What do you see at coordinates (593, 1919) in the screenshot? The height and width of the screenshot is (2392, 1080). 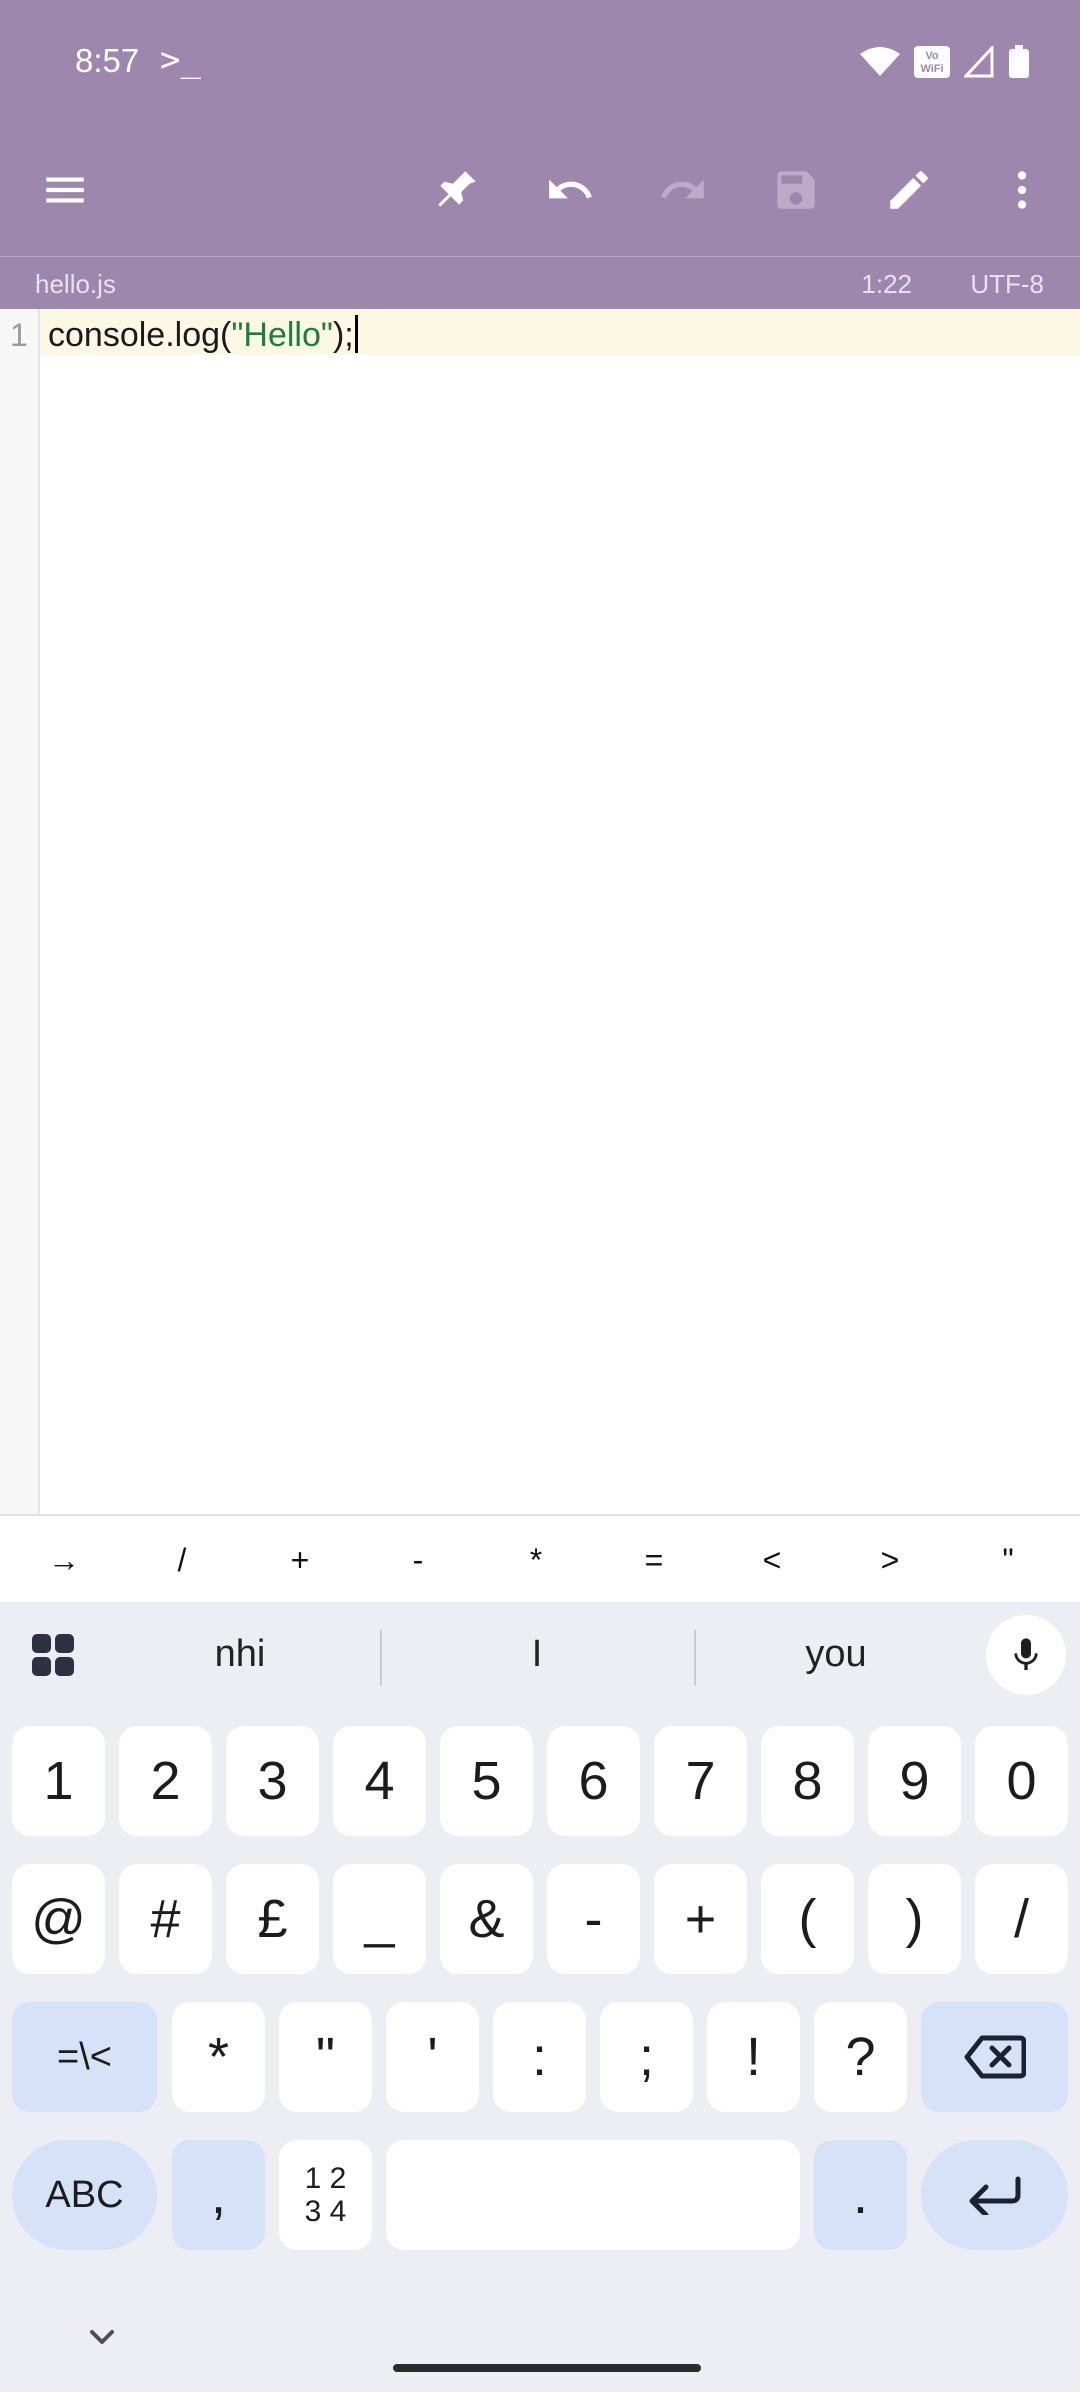 I see `key-minus: -` at bounding box center [593, 1919].